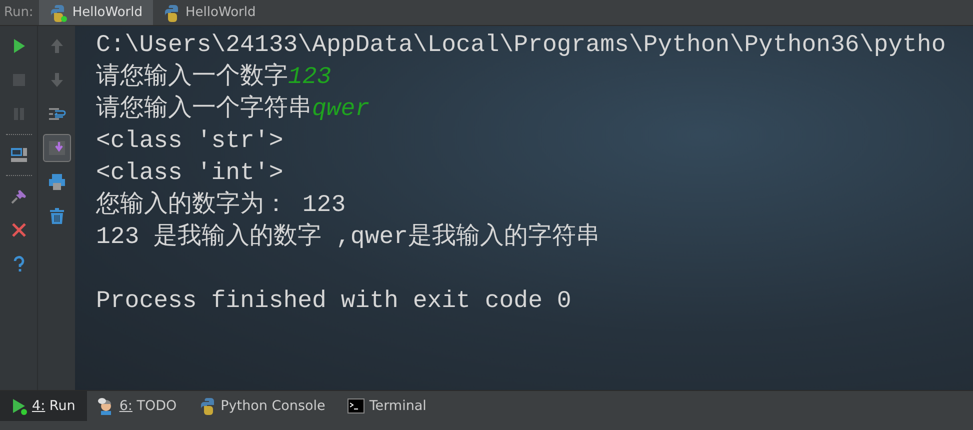 This screenshot has width=973, height=430. Describe the element at coordinates (387, 406) in the screenshot. I see `tool-window-tab: Terminal` at that location.